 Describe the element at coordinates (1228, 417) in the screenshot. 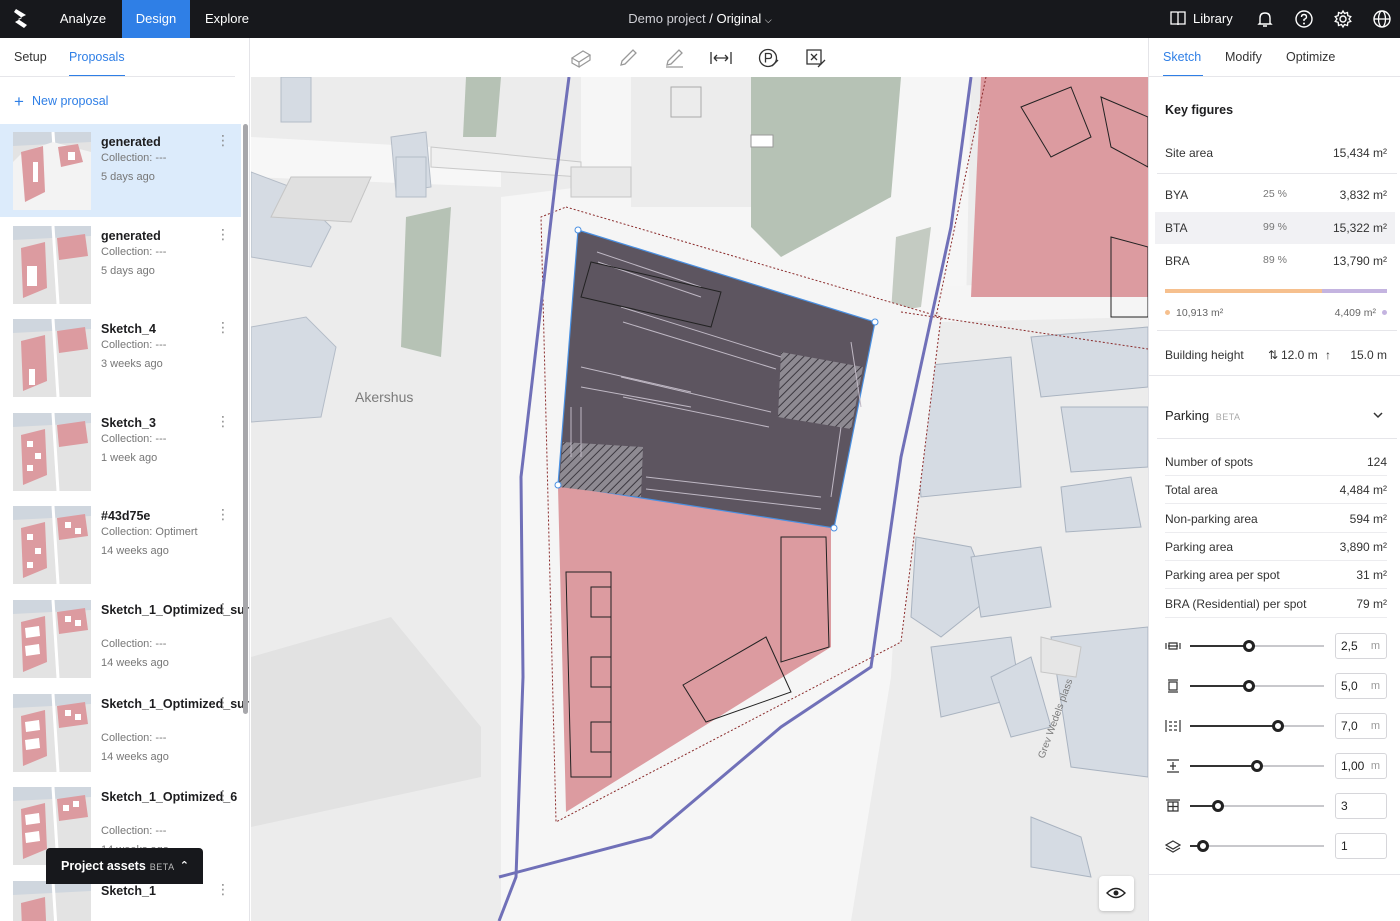

I see `beta-badge: BETA` at that location.